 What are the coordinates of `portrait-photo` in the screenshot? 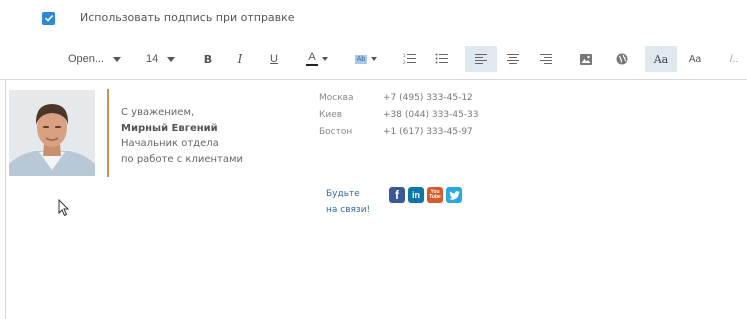 It's located at (52, 133).